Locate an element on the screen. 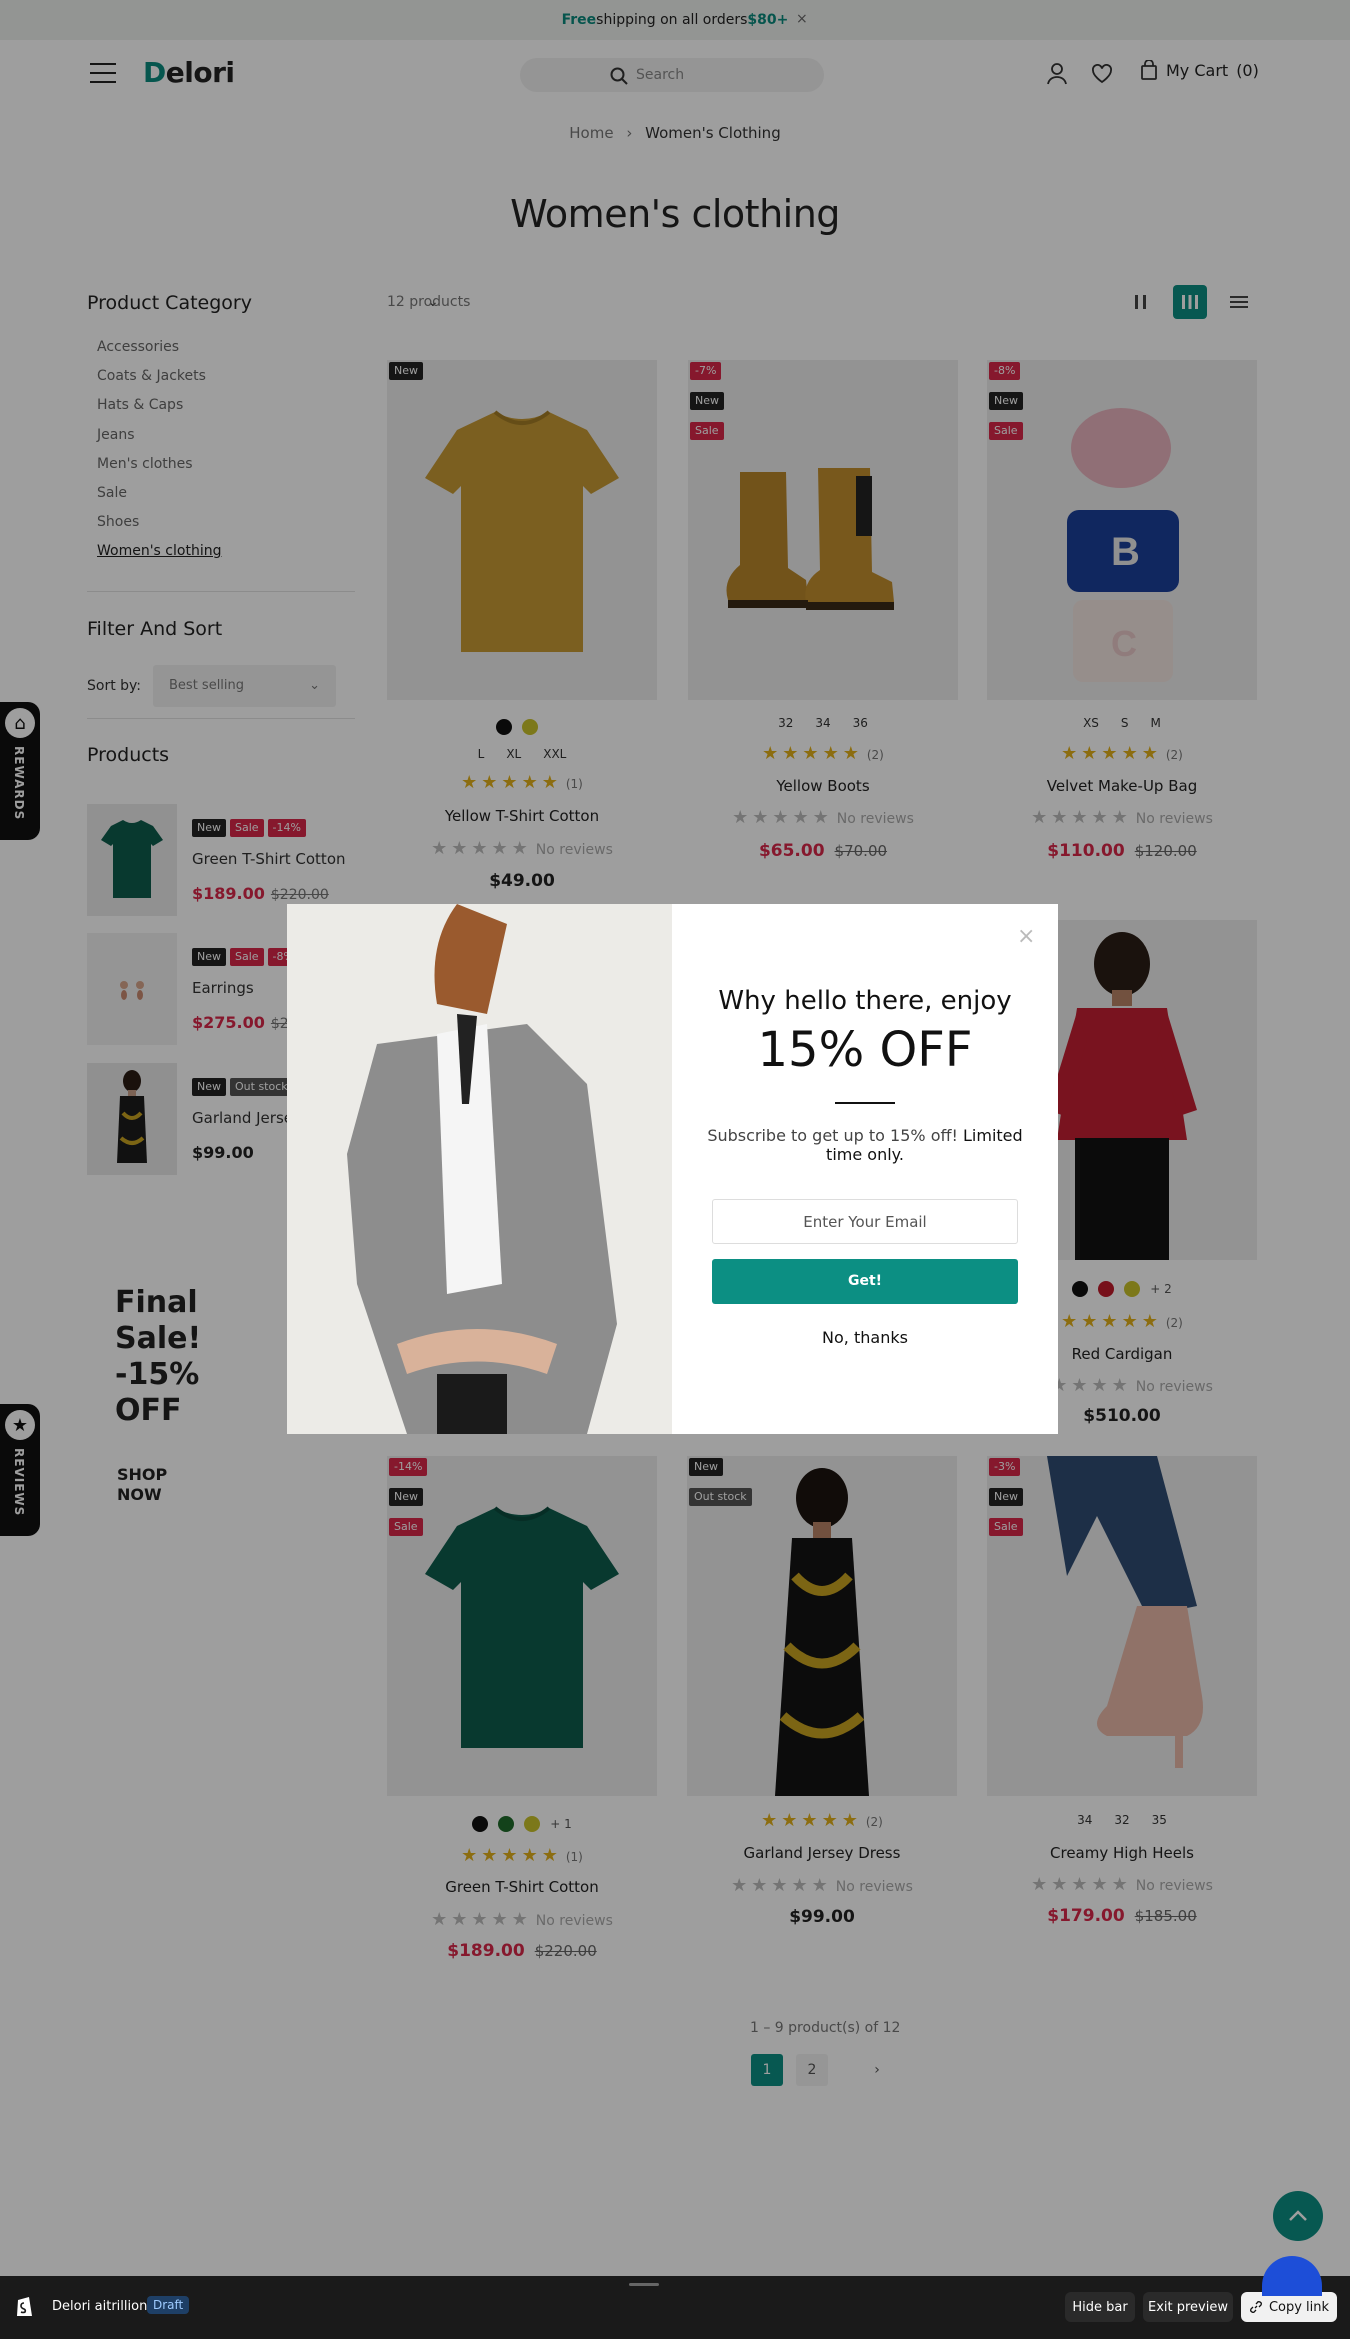 This screenshot has height=2339, width=1350. copy-link-label: Copy link is located at coordinates (1299, 2307).